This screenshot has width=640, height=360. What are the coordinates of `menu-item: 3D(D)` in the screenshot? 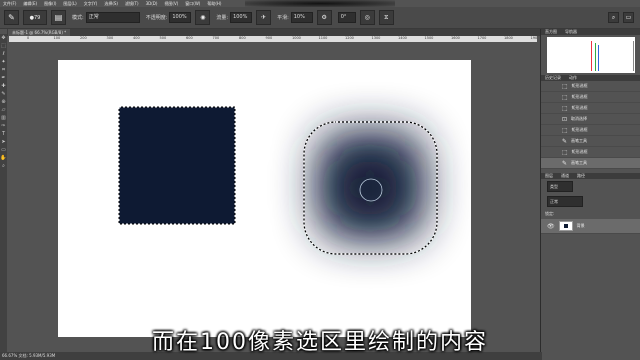 It's located at (152, 3).